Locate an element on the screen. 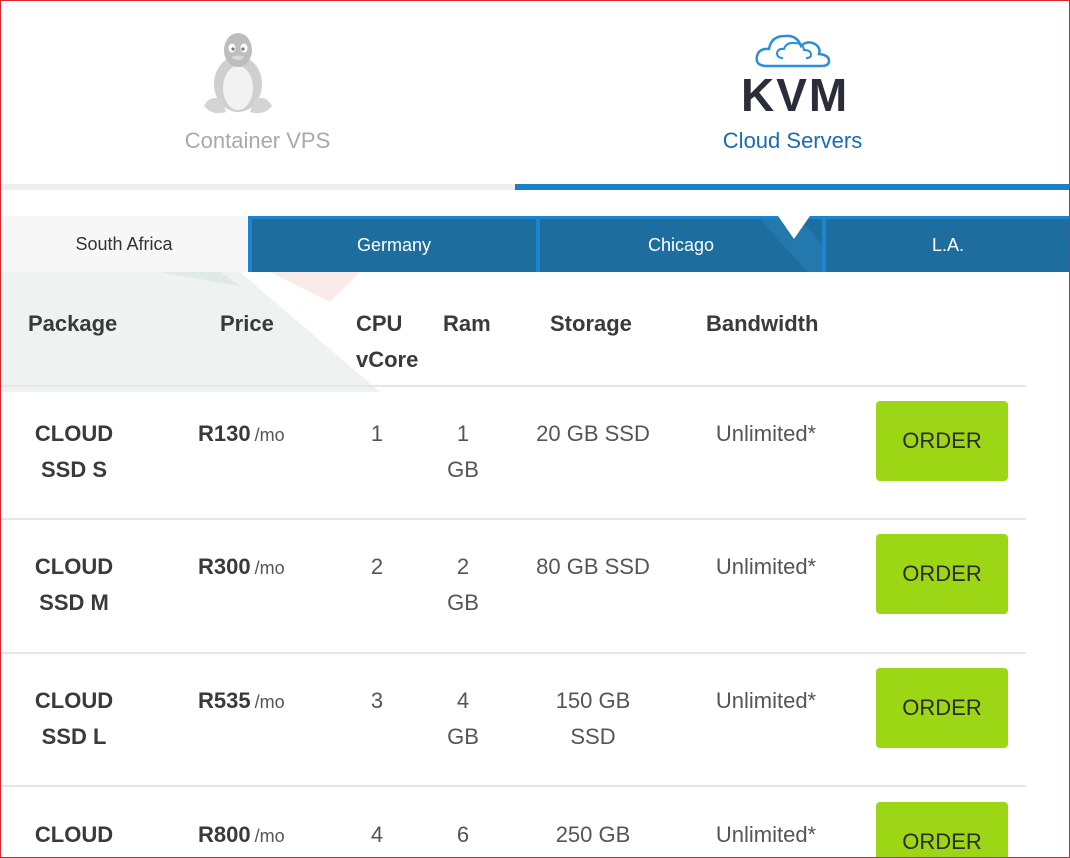 Image resolution: width=1070 pixels, height=858 pixels. row4-ram: 6 is located at coordinates (463, 834).